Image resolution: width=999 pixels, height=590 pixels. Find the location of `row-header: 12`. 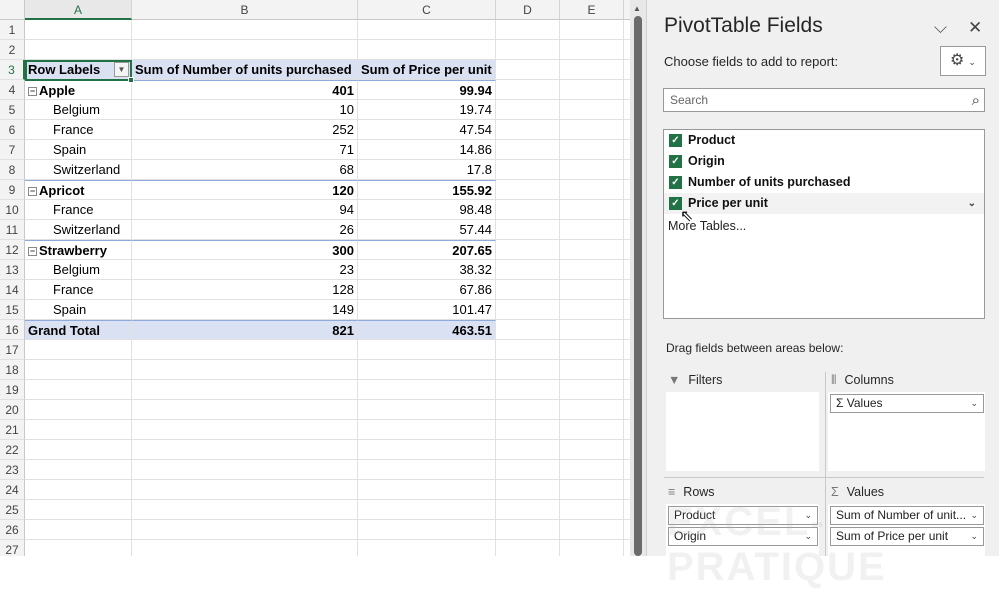

row-header: 12 is located at coordinates (12, 250).